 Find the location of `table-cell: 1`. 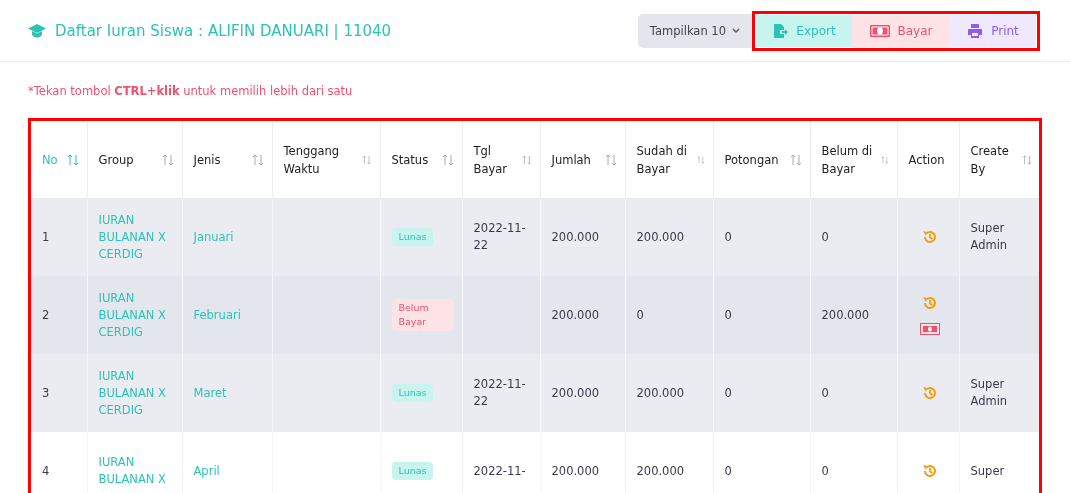

table-cell: 1 is located at coordinates (46, 236).